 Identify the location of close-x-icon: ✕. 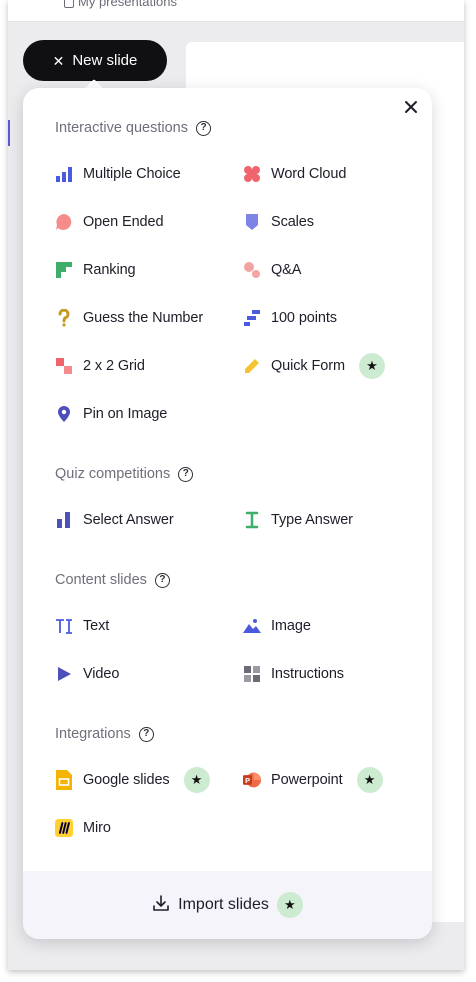
(58, 60).